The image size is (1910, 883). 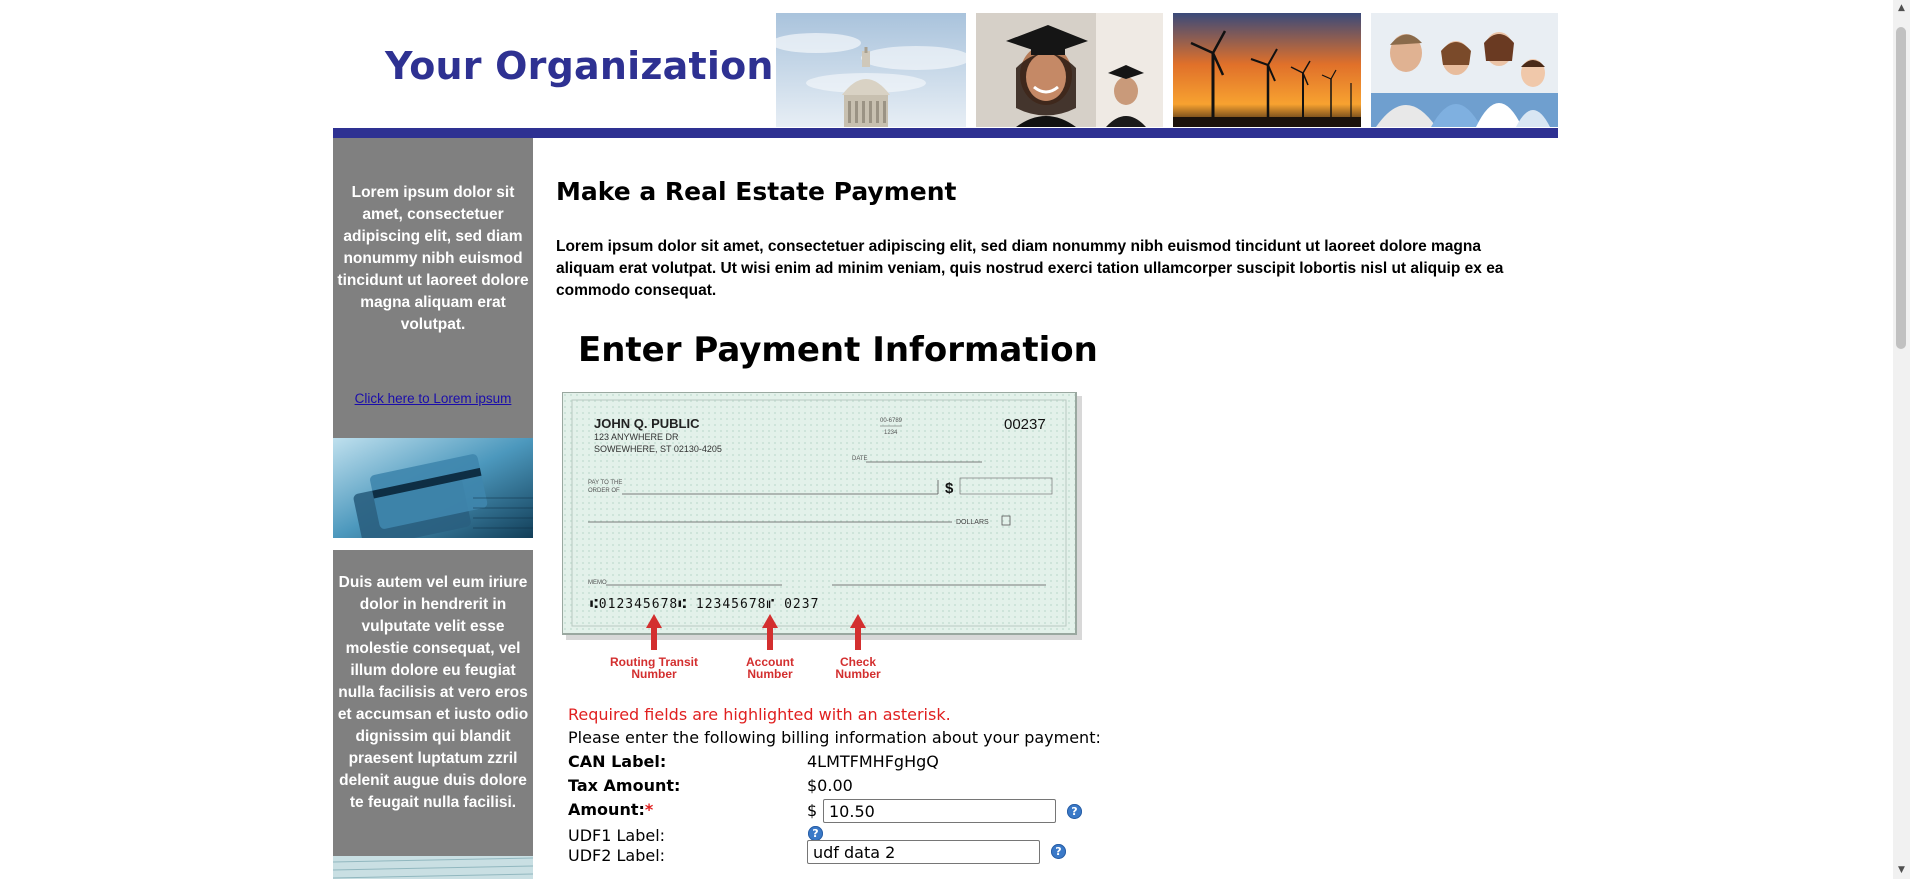 I want to click on udf2-help-icon: ?, so click(x=1058, y=851).